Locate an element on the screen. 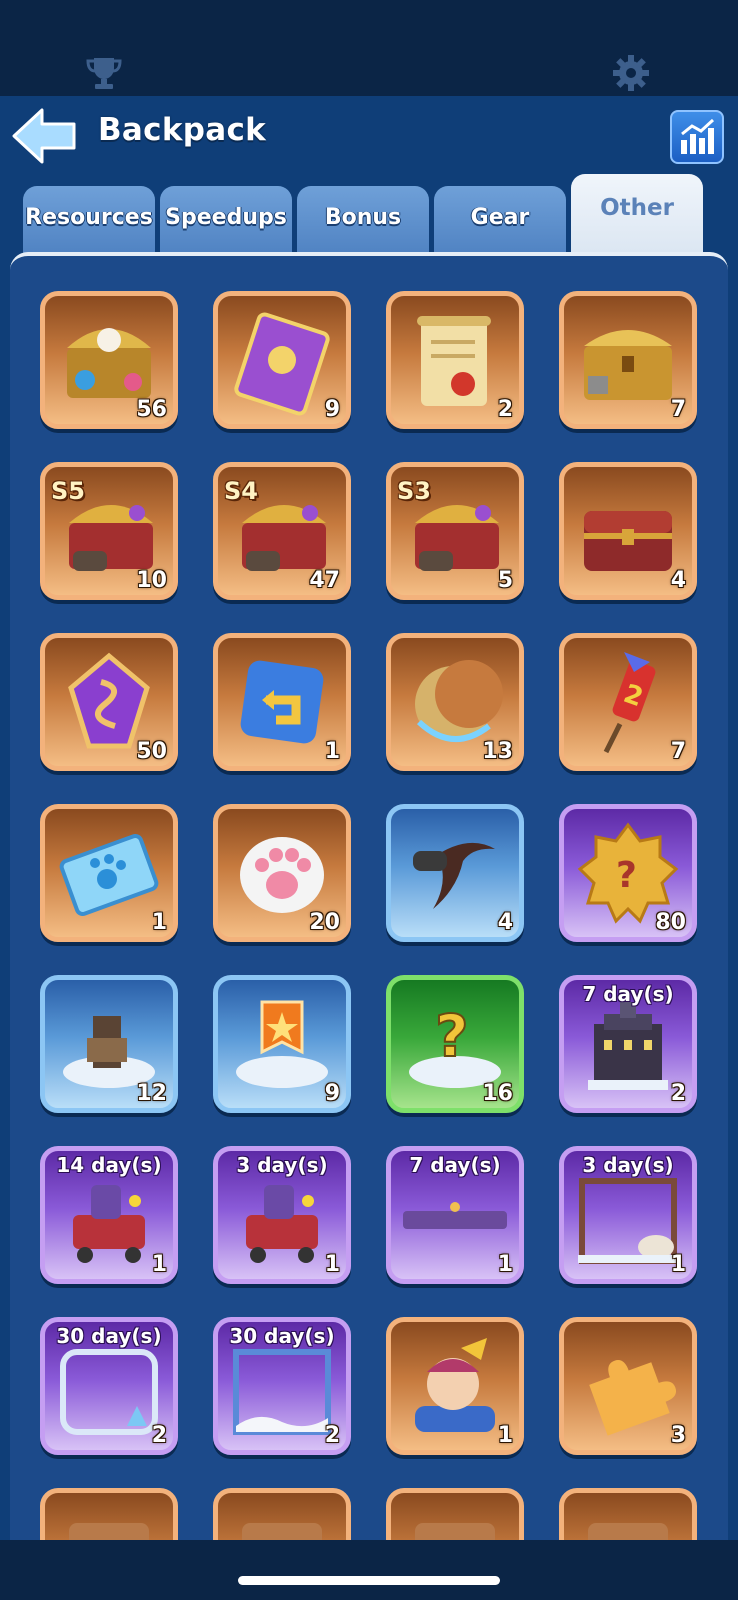 This screenshot has width=738, height=1600. item-count: 47 is located at coordinates (324, 580).